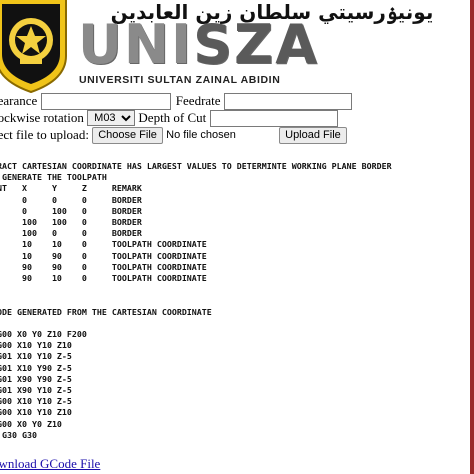 The height and width of the screenshot is (474, 474). I want to click on rotation-label: lockwise rotation, so click(42, 118).